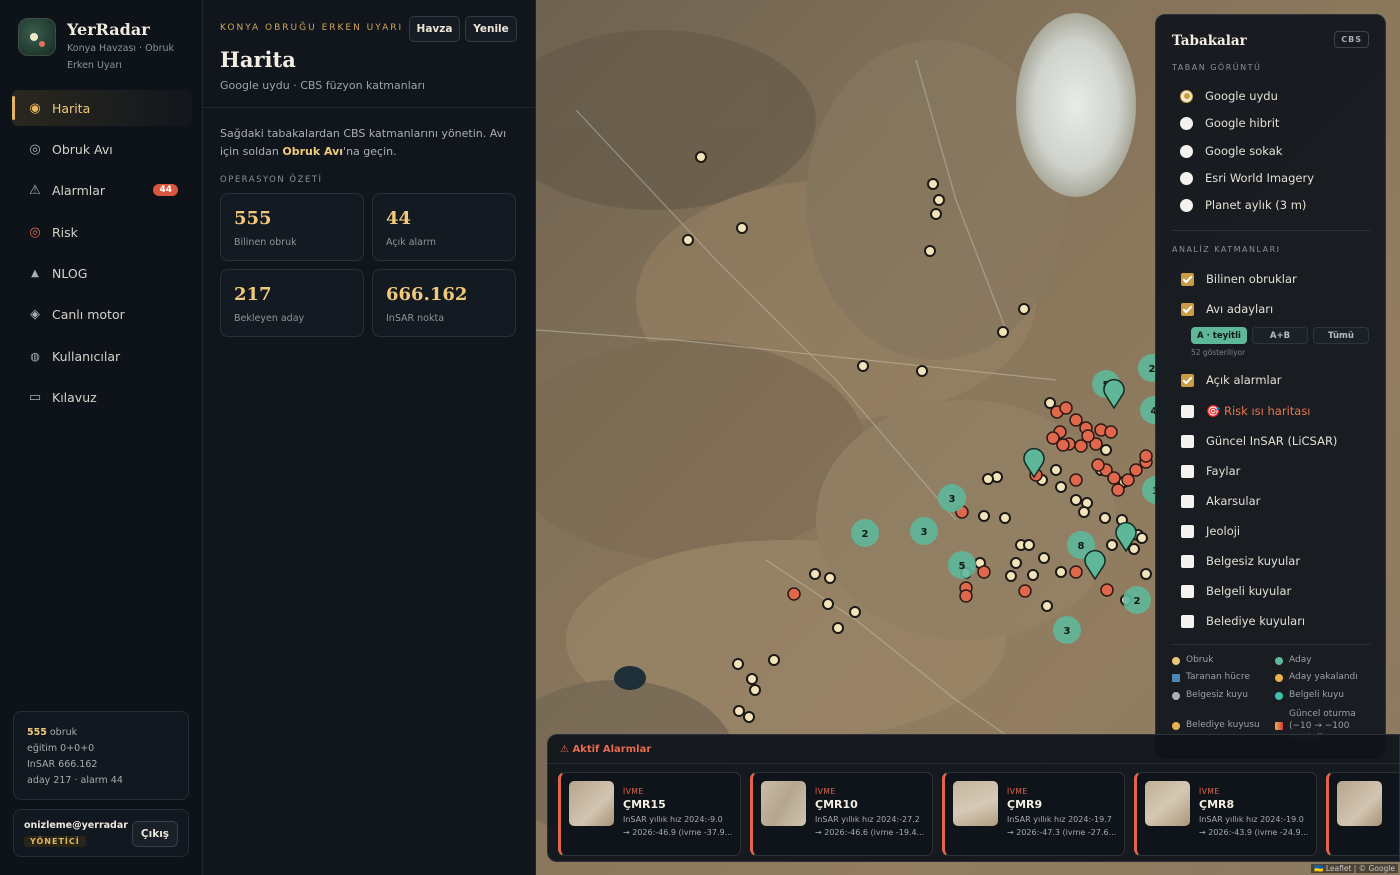 Image resolution: width=1400 pixels, height=875 pixels. What do you see at coordinates (1081, 546) in the screenshot?
I see `cluster-count: 8` at bounding box center [1081, 546].